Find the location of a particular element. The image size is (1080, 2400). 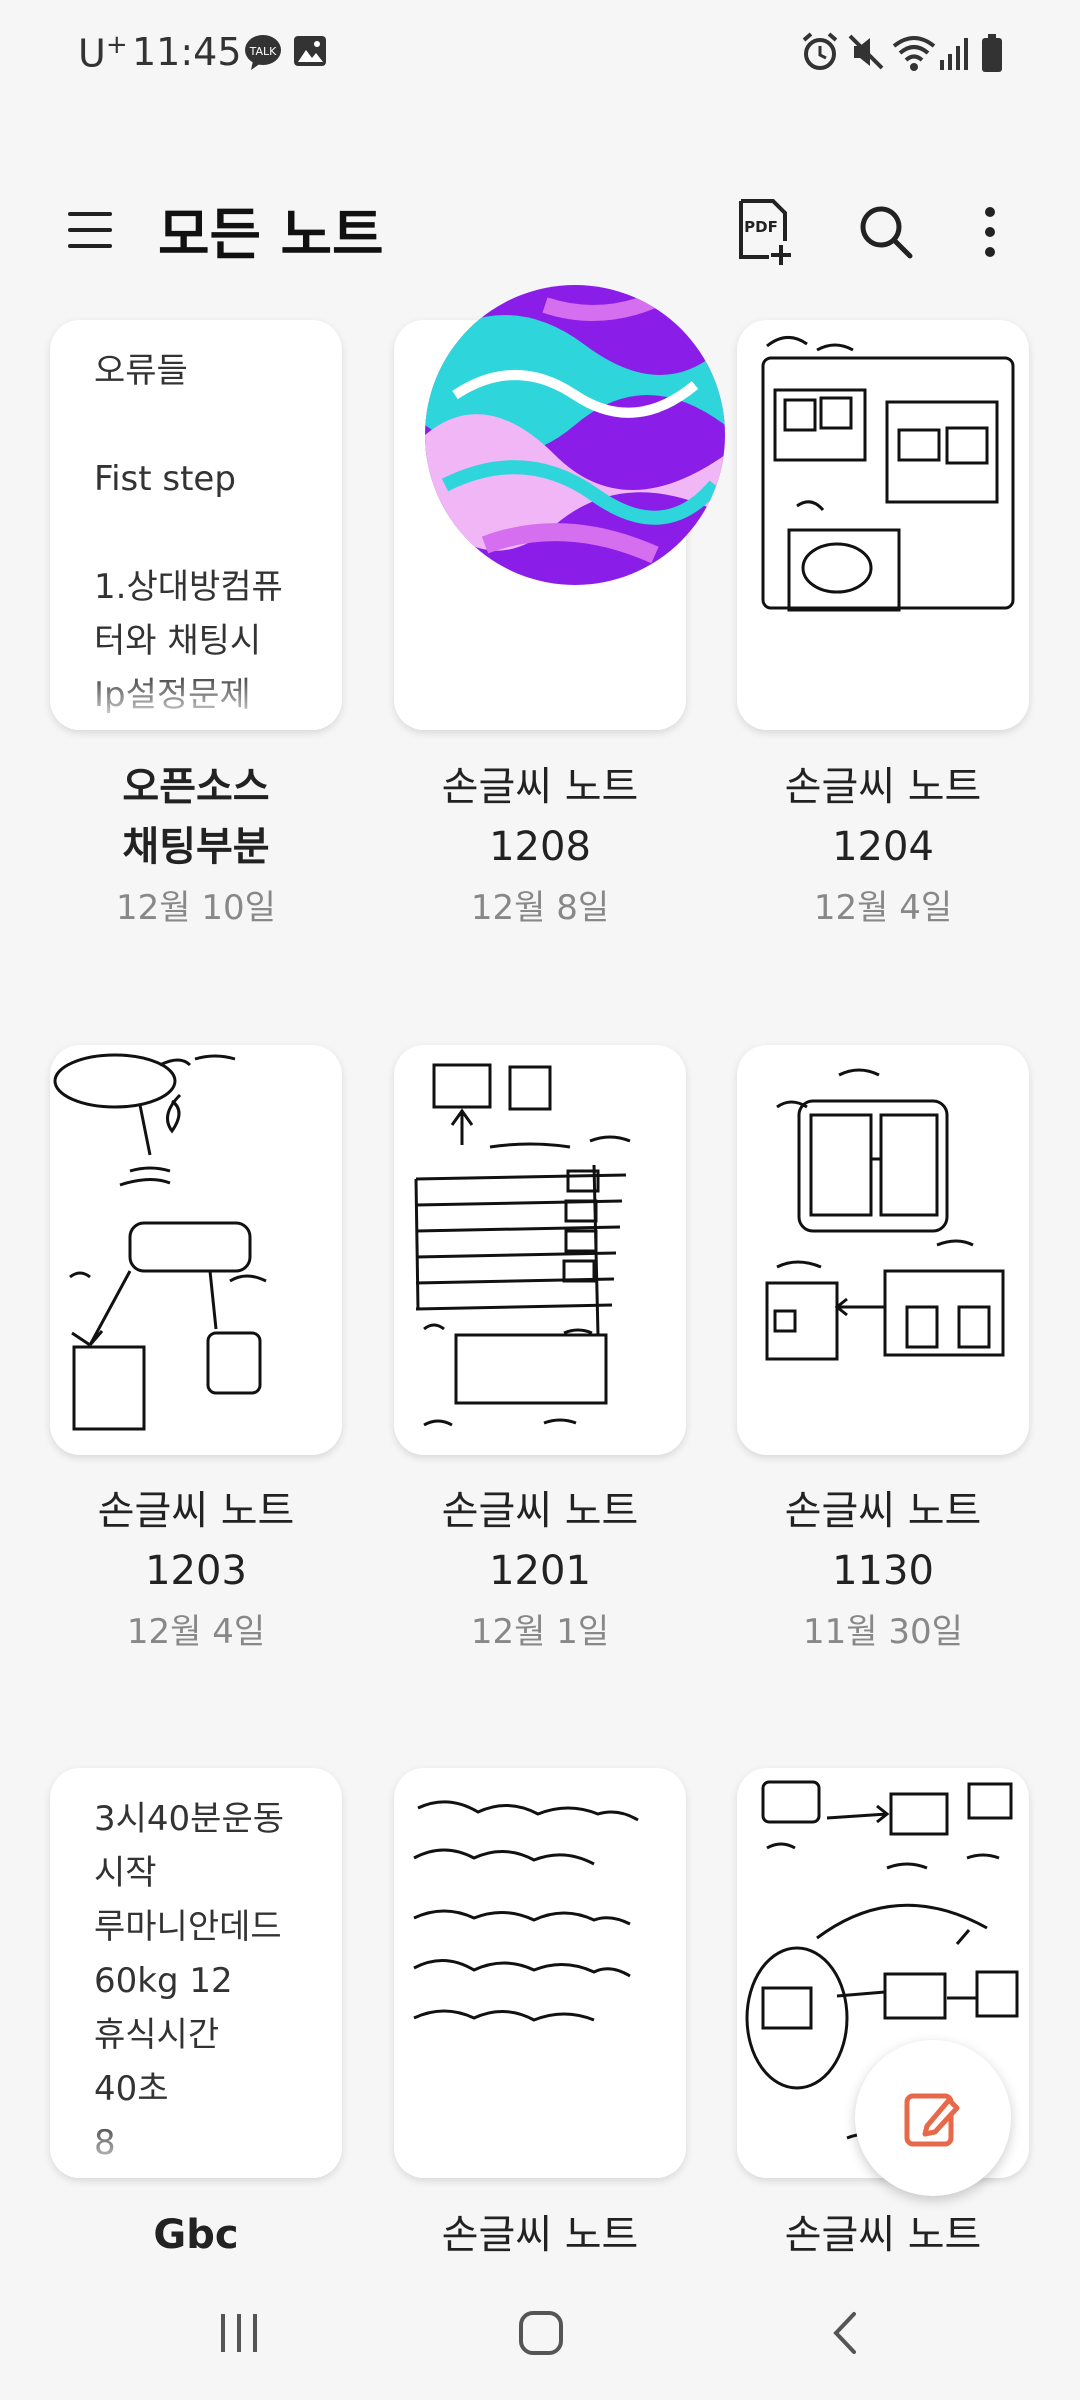

svg-text: PDF is located at coordinates (761, 227).